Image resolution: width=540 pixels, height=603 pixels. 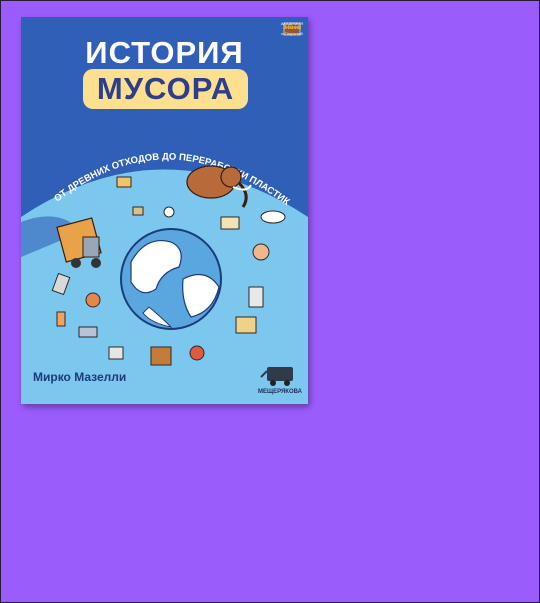 I want to click on series-bot: и Открытий, so click(x=292, y=33).